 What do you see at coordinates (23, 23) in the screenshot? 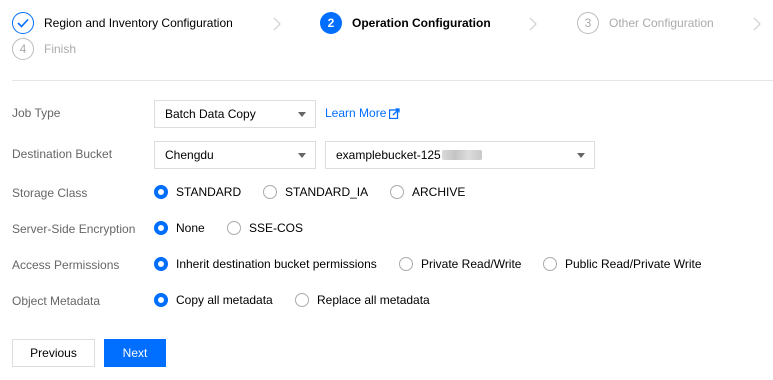
I see `checkmark-icon` at bounding box center [23, 23].